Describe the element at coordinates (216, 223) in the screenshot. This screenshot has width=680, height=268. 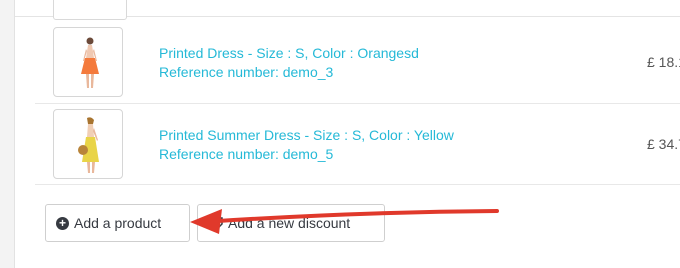
I see `ticket-icon` at that location.